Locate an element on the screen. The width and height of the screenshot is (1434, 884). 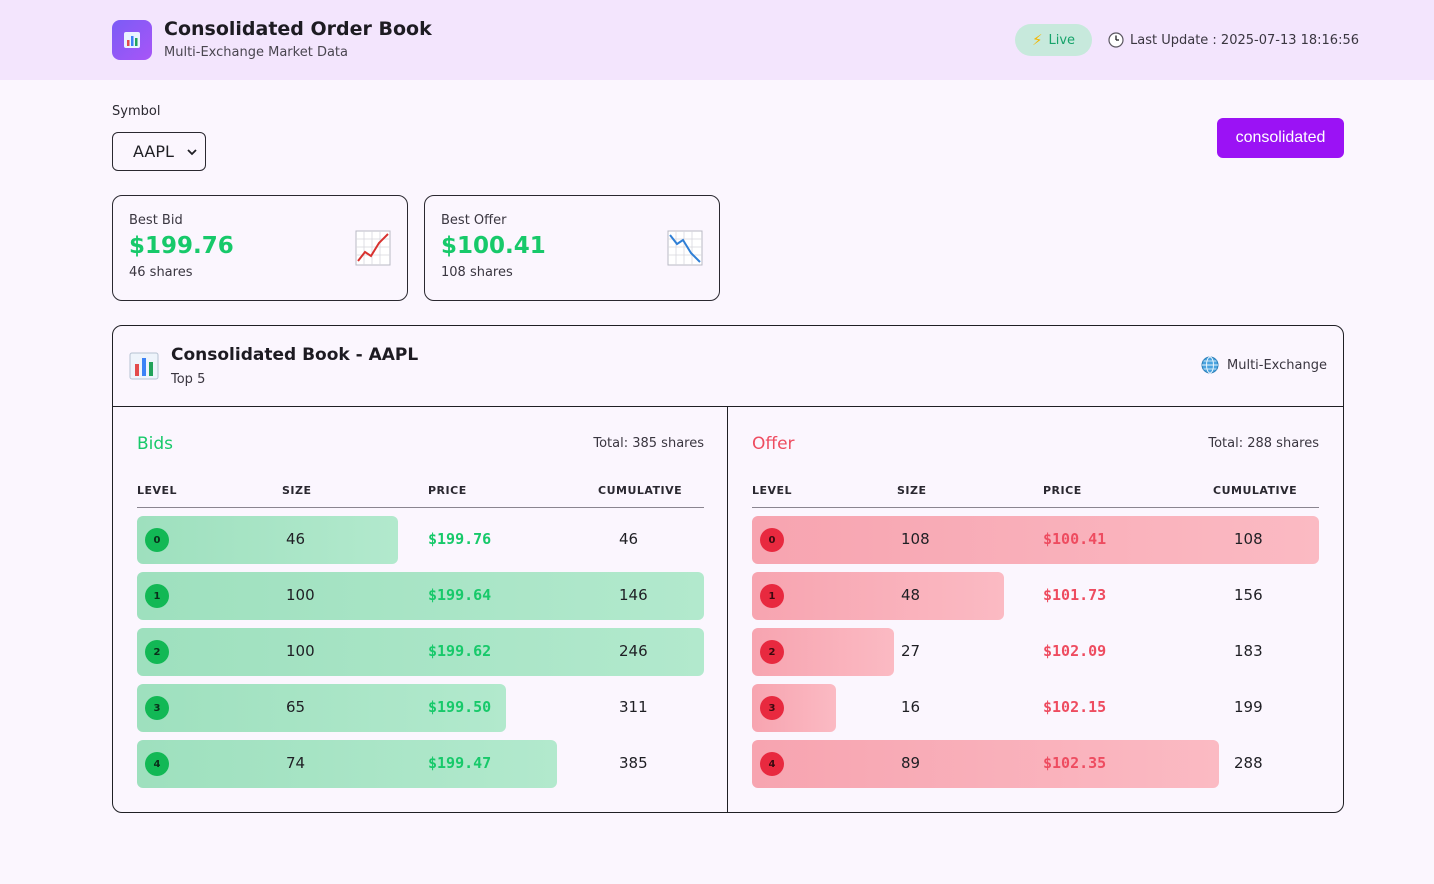
best-offer-label: Best Offer is located at coordinates (474, 220).